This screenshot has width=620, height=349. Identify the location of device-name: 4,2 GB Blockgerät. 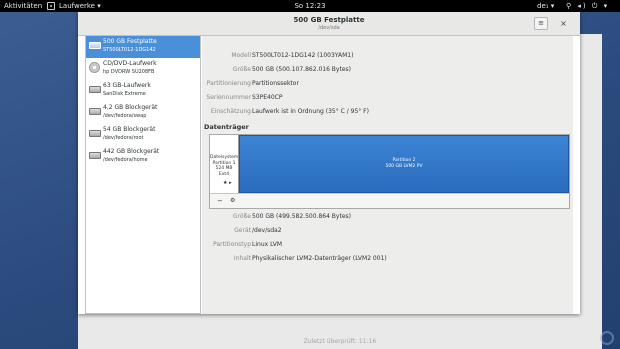
(130, 107).